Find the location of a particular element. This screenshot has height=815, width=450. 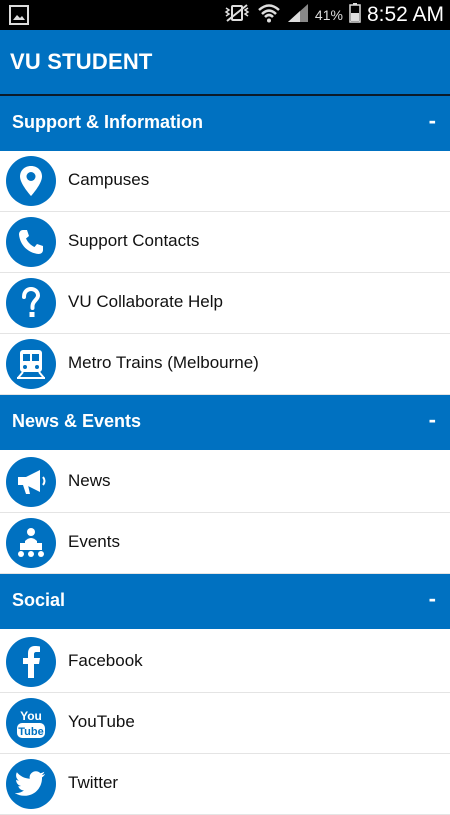

battery-percent: 41% is located at coordinates (328, 15).